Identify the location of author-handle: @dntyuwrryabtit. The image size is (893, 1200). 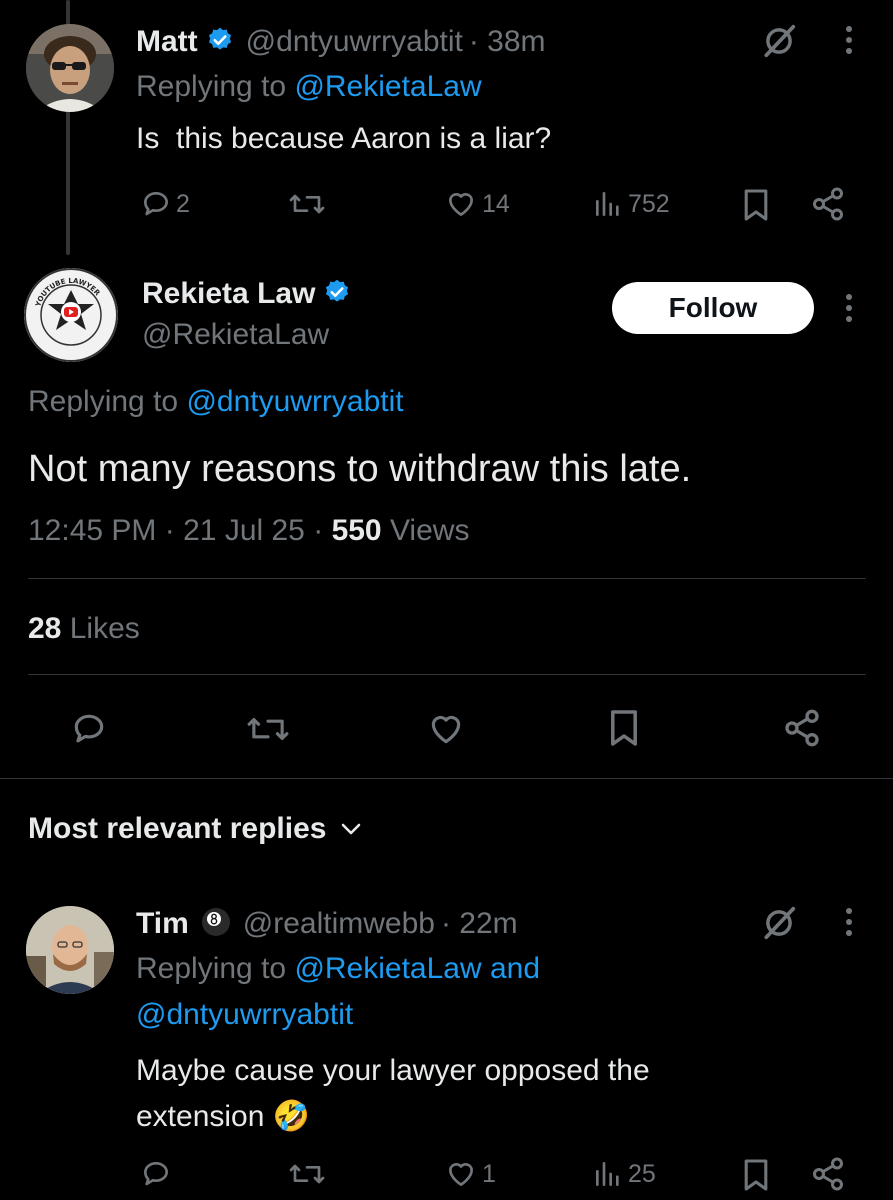
(354, 42).